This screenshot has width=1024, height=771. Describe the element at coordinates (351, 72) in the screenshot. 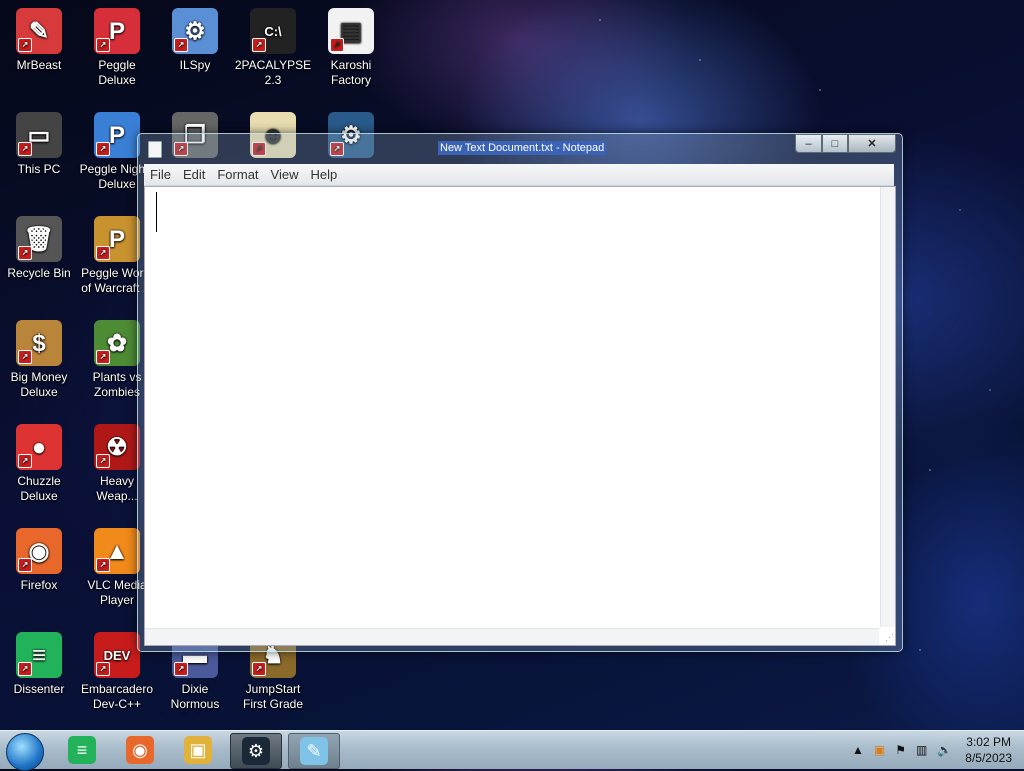

I see `desktop-icon-label: Karoshi Factory` at that location.